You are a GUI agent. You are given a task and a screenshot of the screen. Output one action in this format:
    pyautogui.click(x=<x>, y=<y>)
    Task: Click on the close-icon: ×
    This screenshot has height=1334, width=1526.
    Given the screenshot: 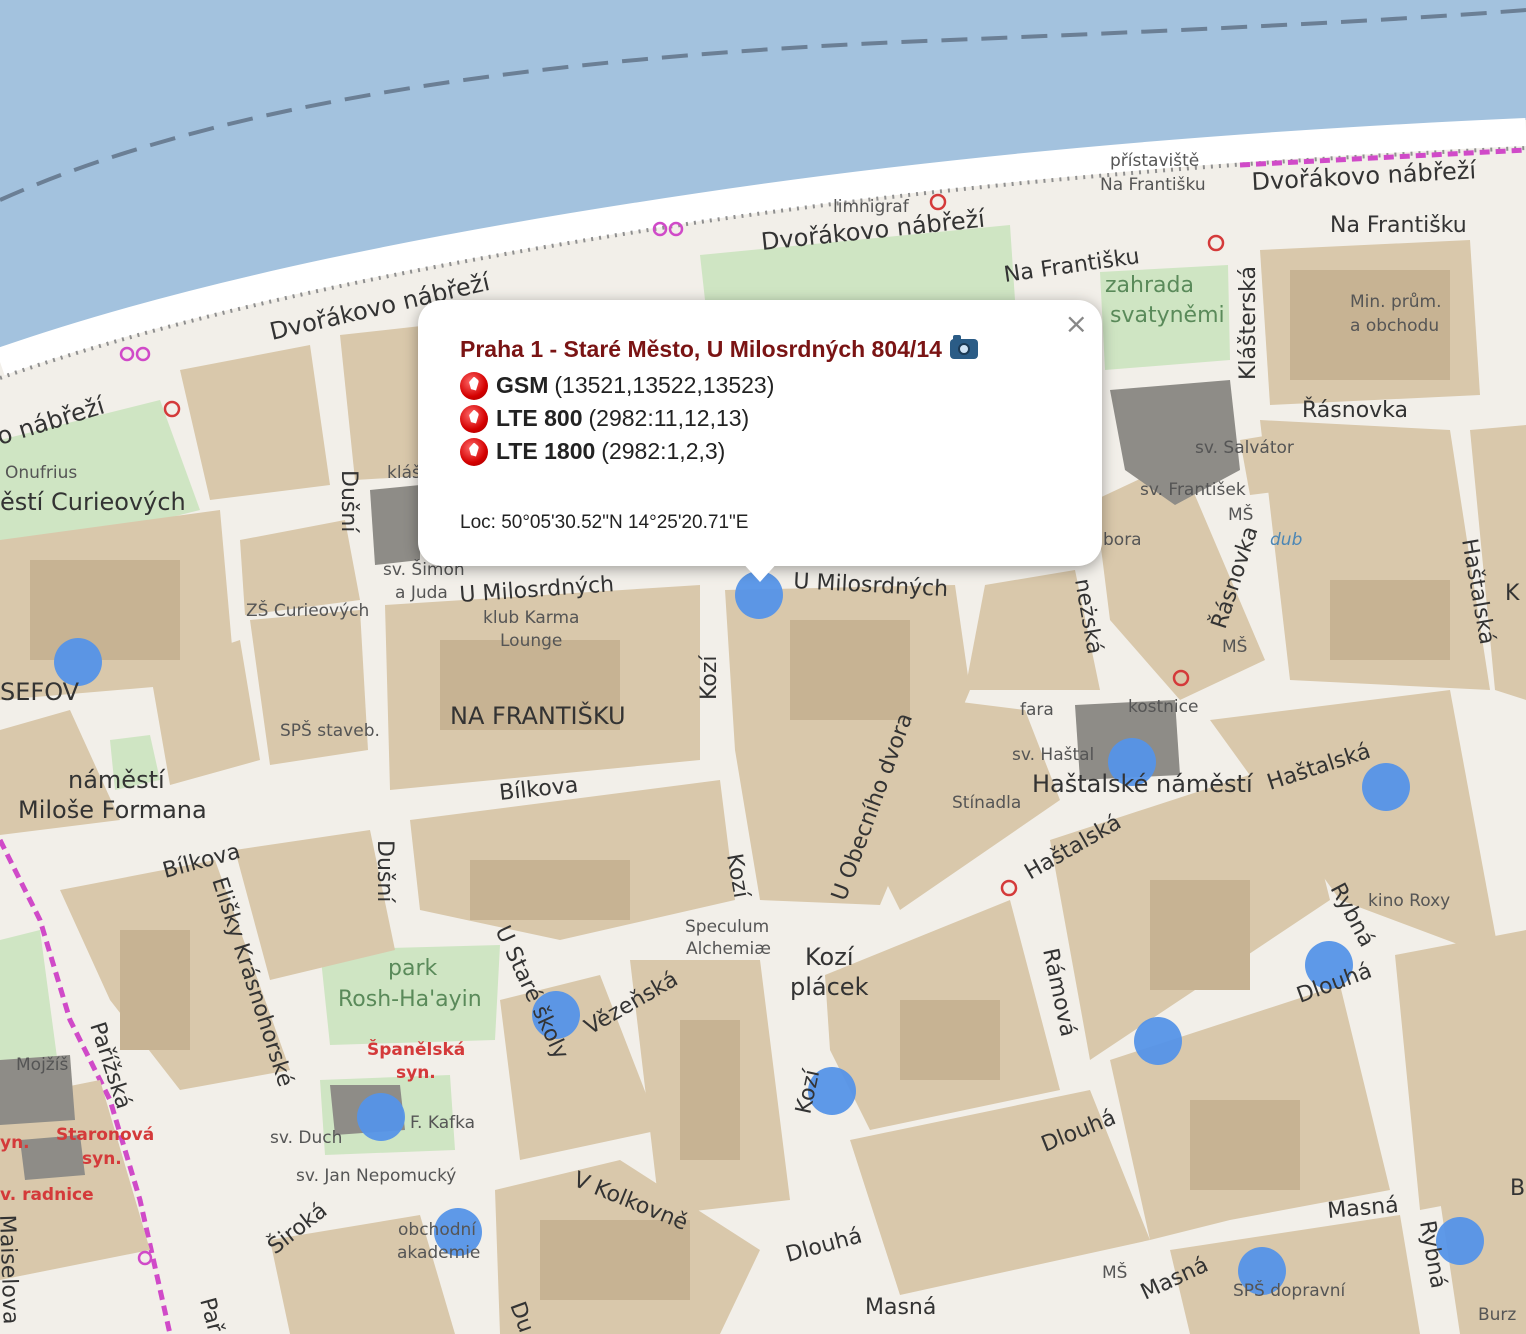 What is the action you would take?
    pyautogui.click(x=1076, y=324)
    